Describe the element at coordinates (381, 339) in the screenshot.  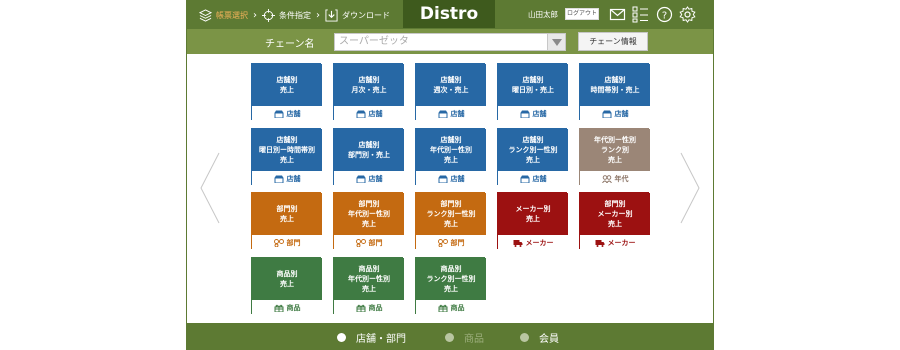
I see `page-tab-label: 店舗・部門` at that location.